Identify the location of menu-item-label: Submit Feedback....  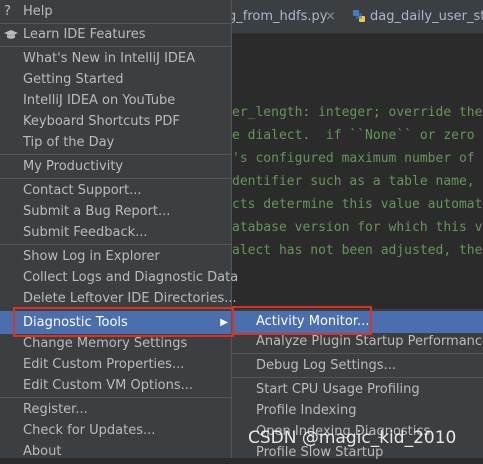
(85, 232).